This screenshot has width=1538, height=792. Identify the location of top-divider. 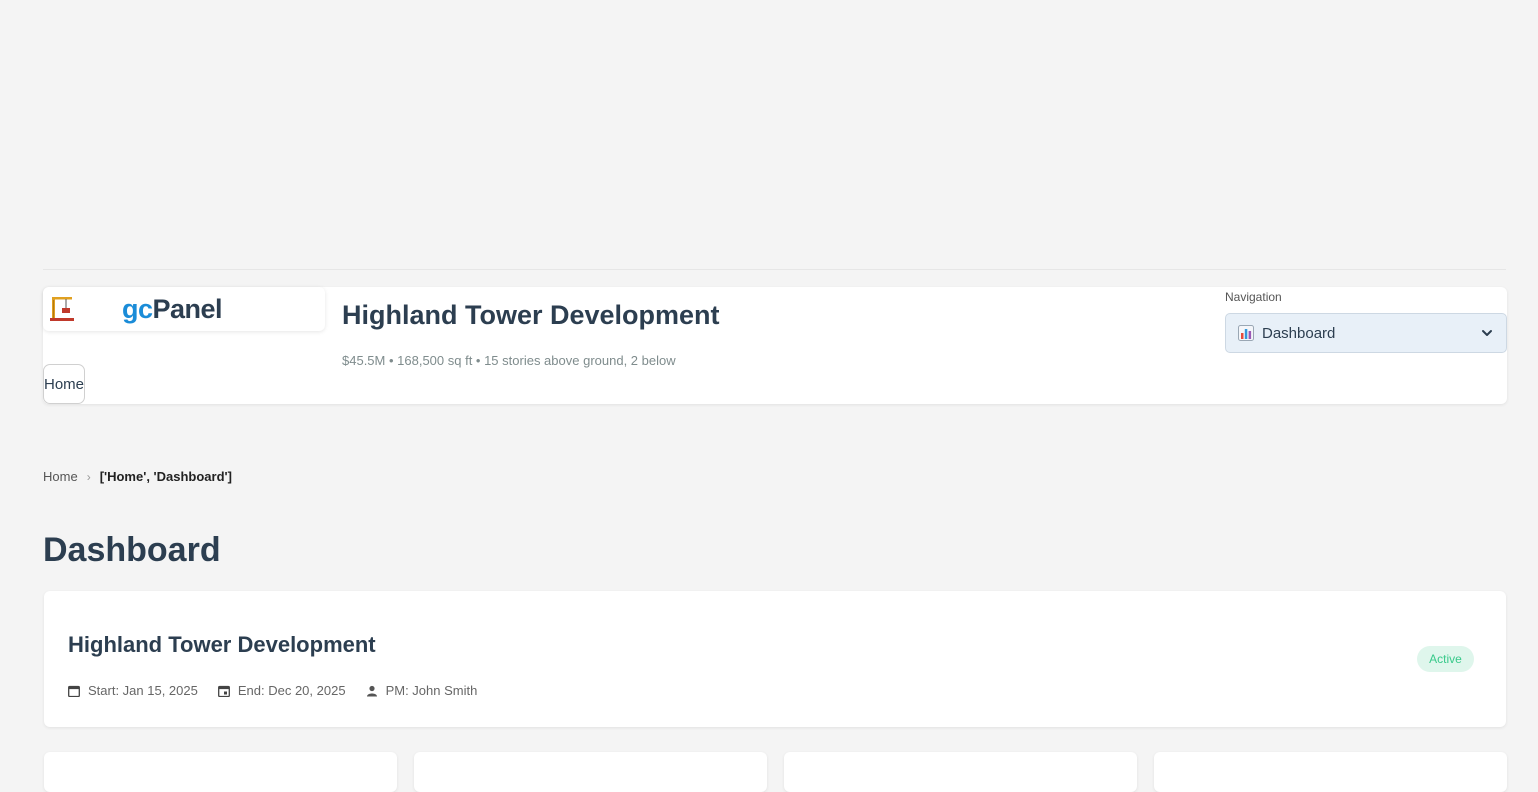
(774, 269).